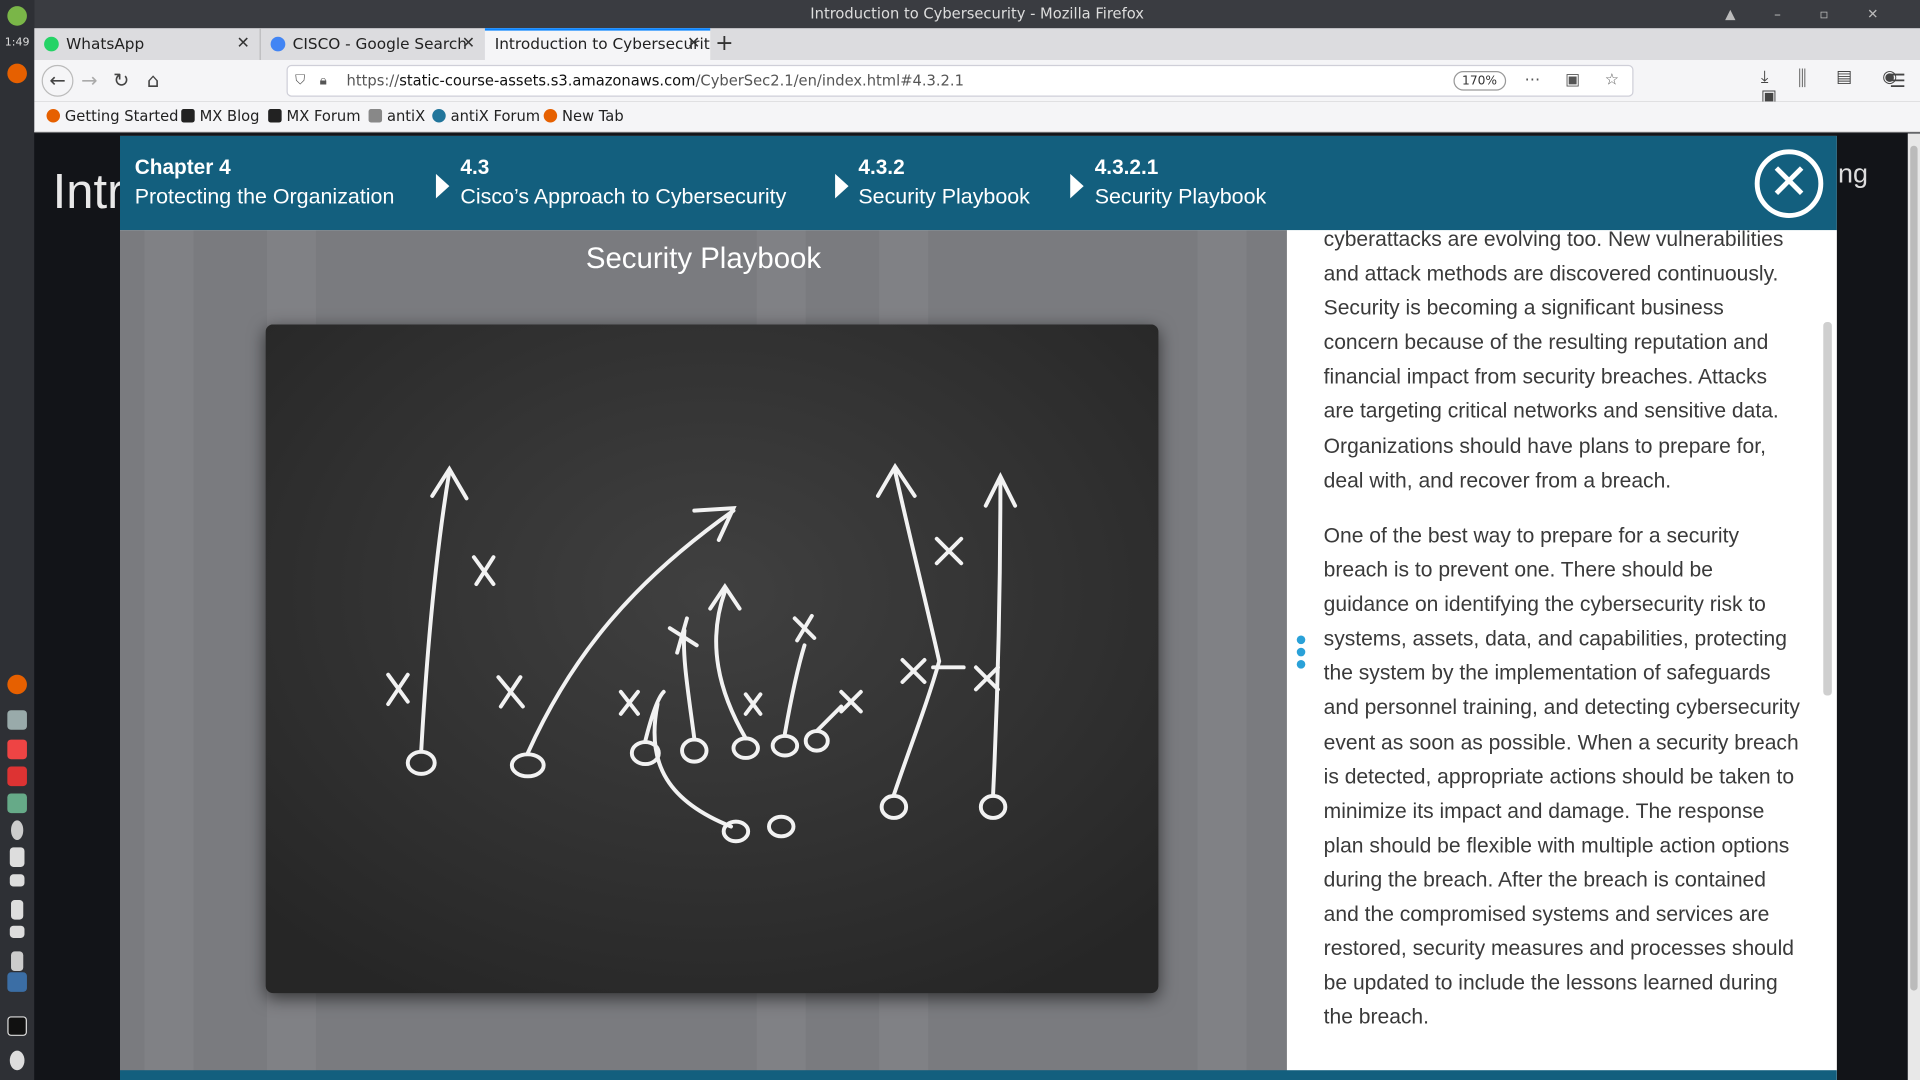  What do you see at coordinates (881, 167) in the screenshot?
I see `breadcrumb-number: 4.3.2` at bounding box center [881, 167].